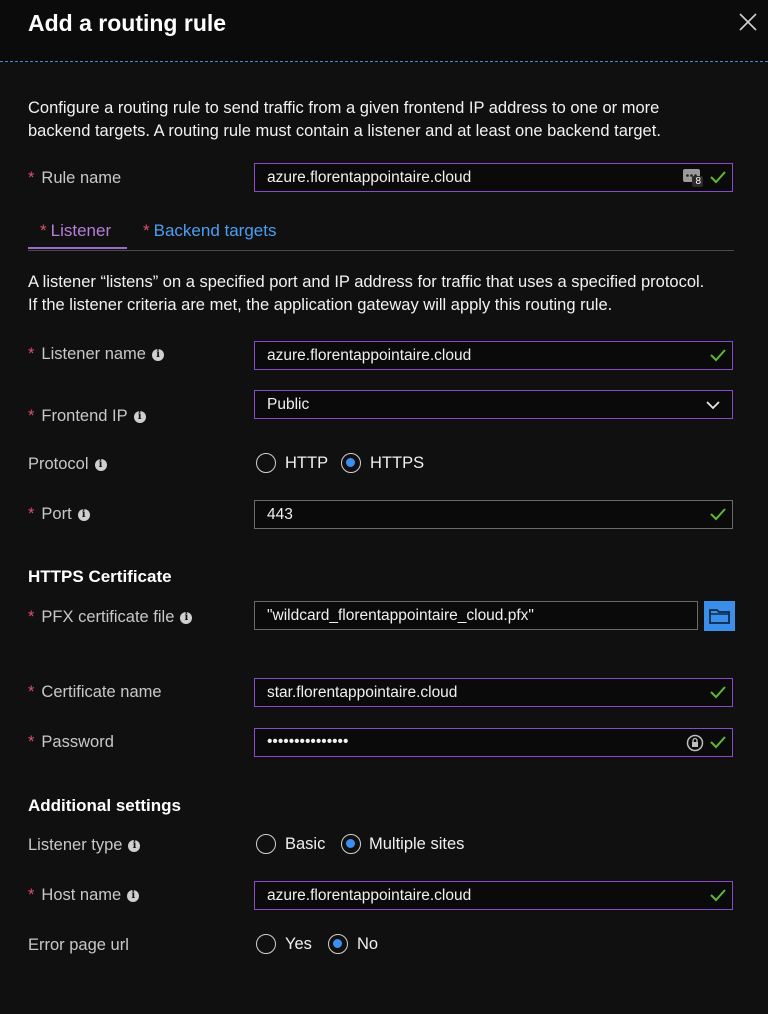  I want to click on protocol-https-label: HTTPS, so click(397, 463).